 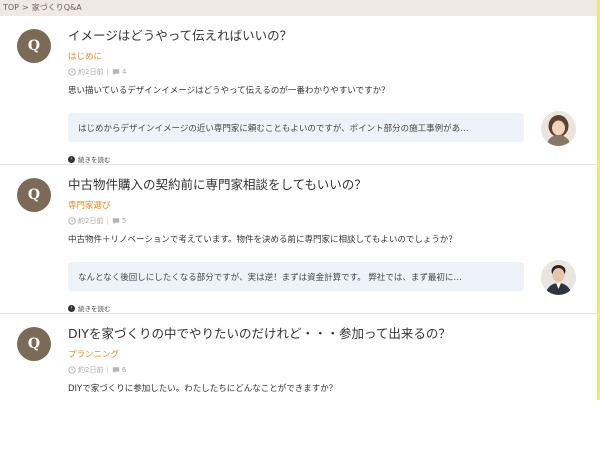 I want to click on question-body: 思い描いているデザインイメージはどうやって伝えるのが一番わかりやすいですか？, so click(x=229, y=91).